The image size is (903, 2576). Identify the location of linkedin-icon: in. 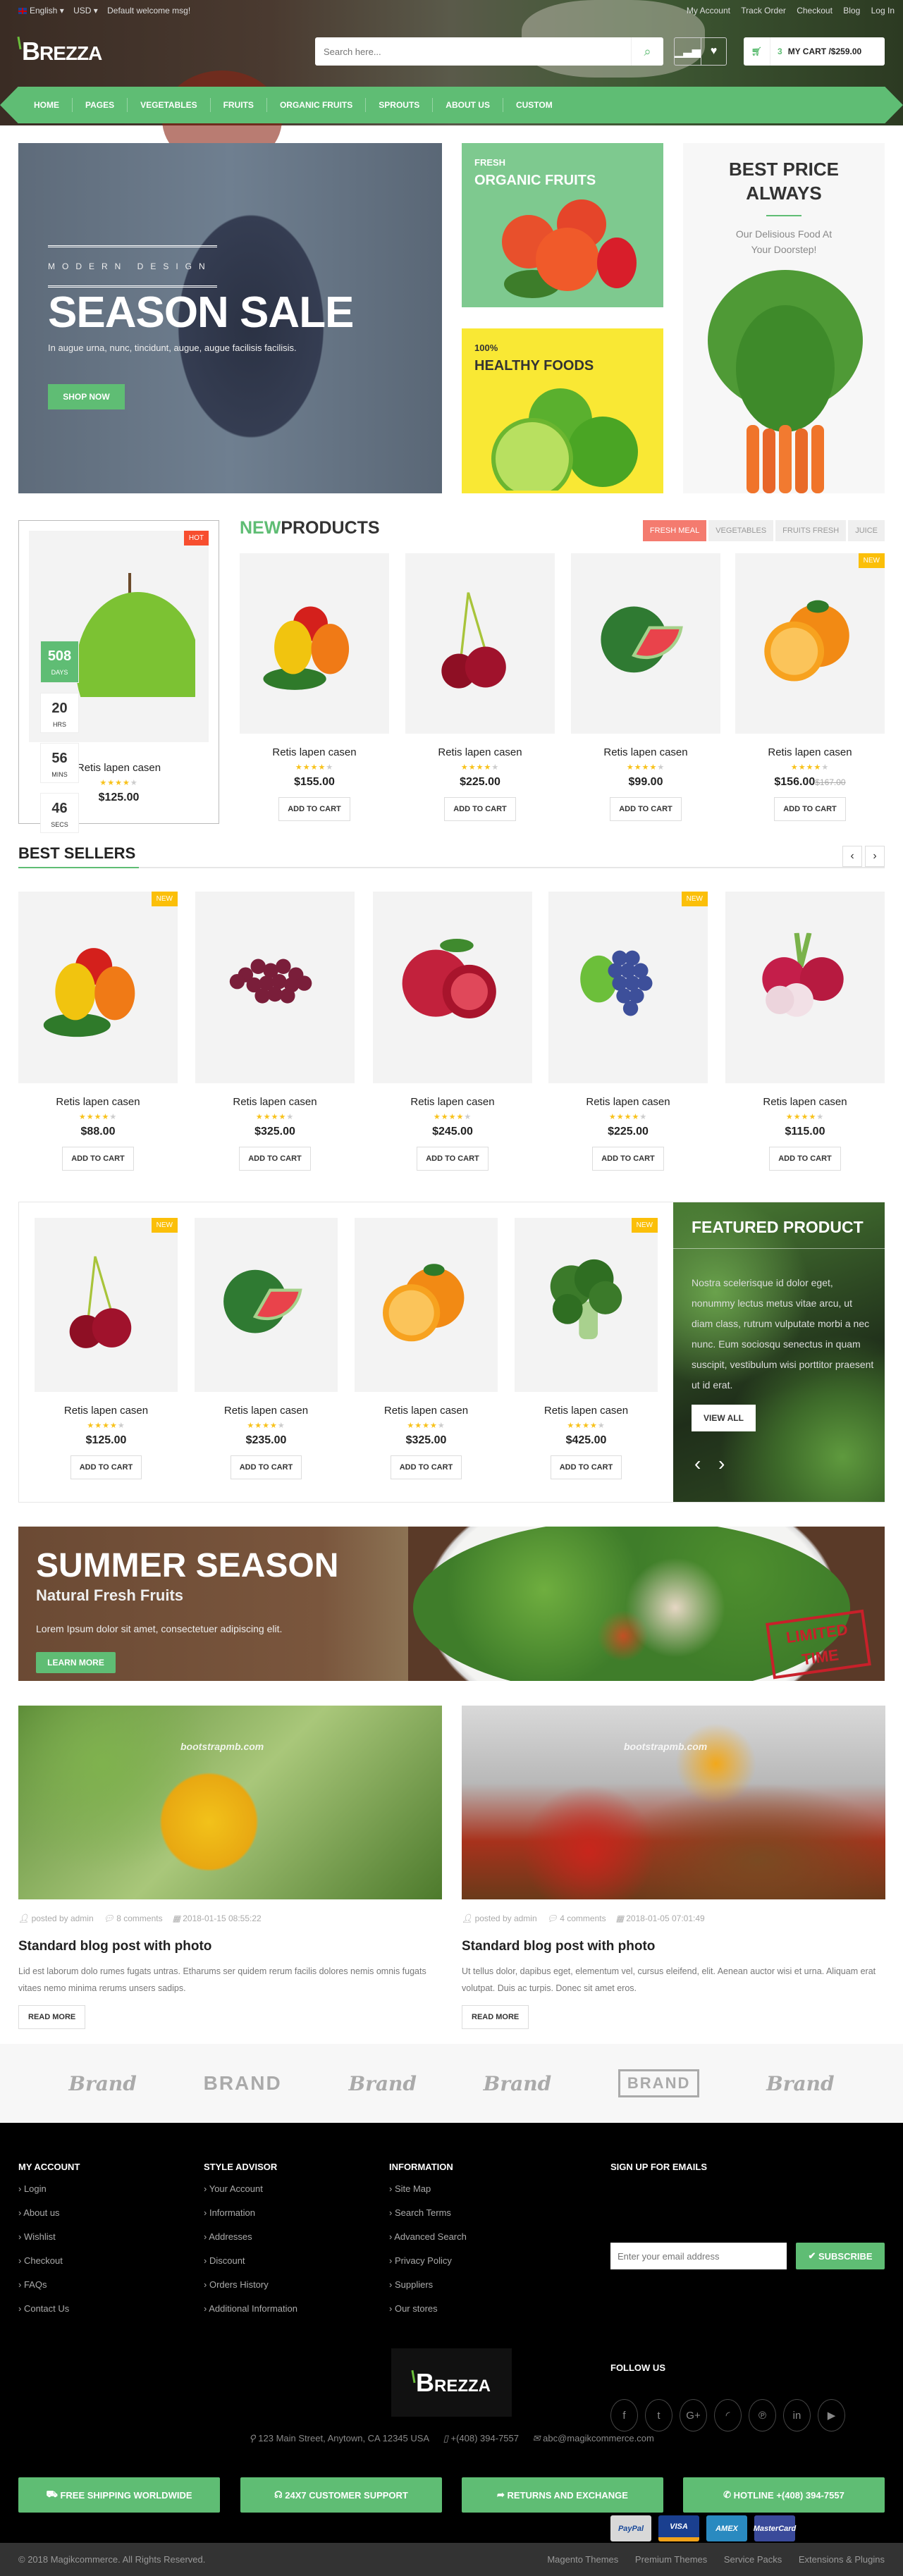
(797, 2415).